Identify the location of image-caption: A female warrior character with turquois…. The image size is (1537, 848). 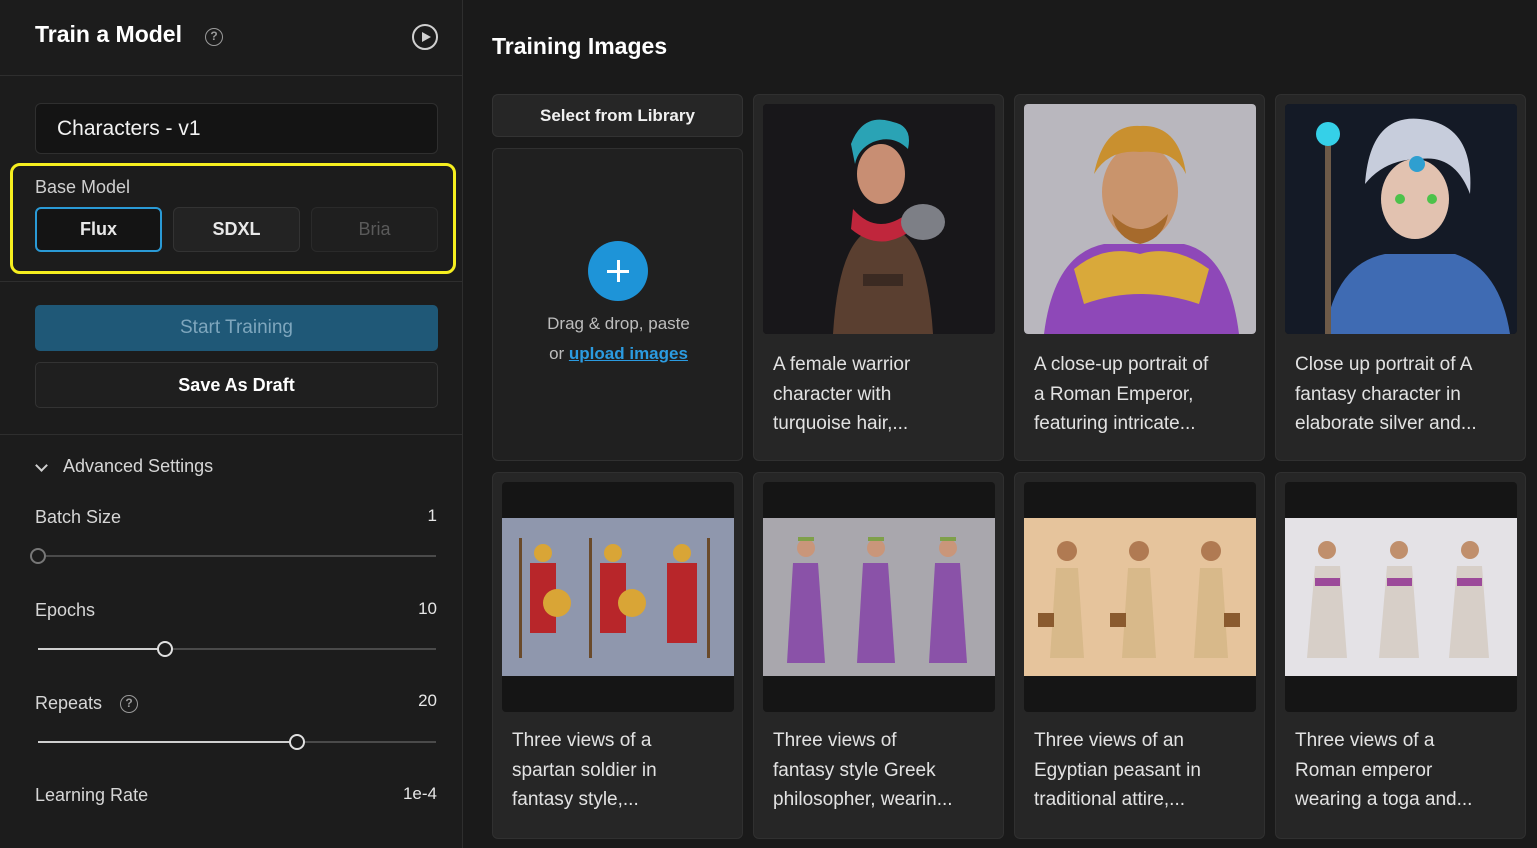
(885, 394).